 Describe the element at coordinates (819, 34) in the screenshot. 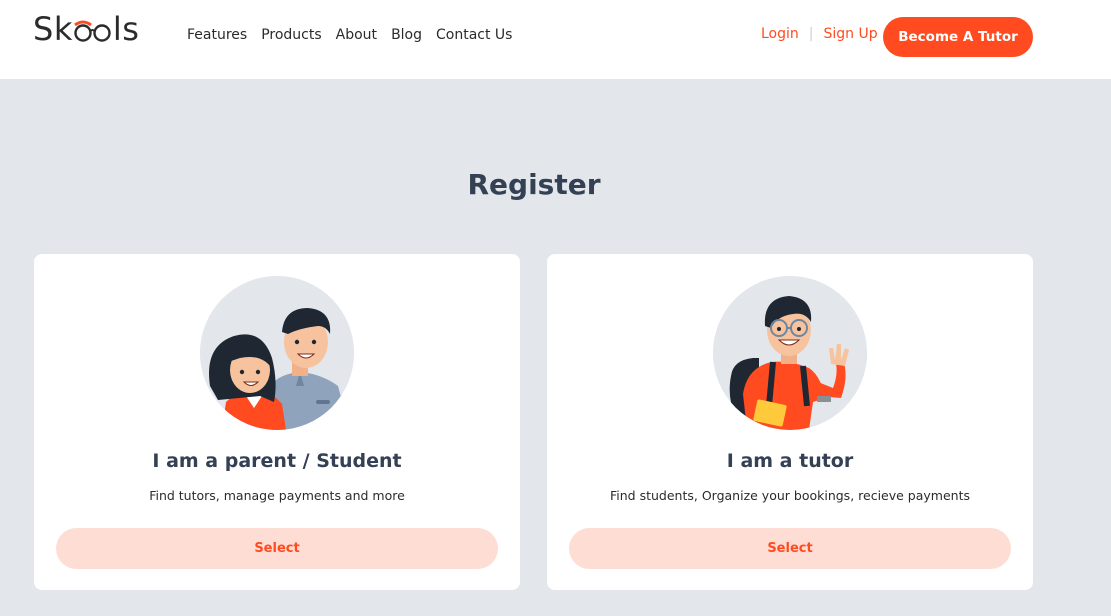

I see `auth-links: Login | Sign Up` at that location.